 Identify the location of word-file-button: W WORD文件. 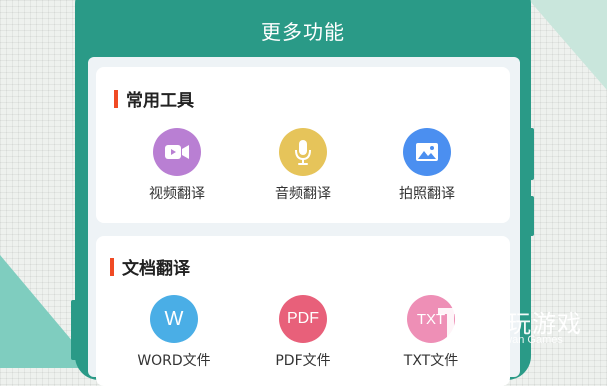
(174, 332).